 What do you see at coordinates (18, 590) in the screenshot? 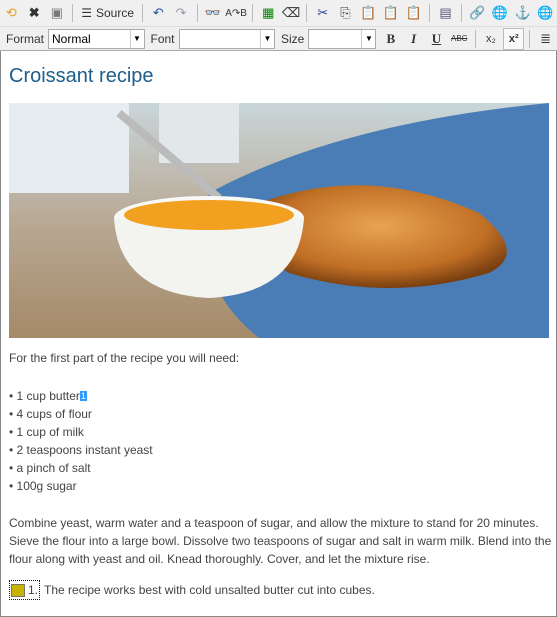
I see `anchor-icon` at bounding box center [18, 590].